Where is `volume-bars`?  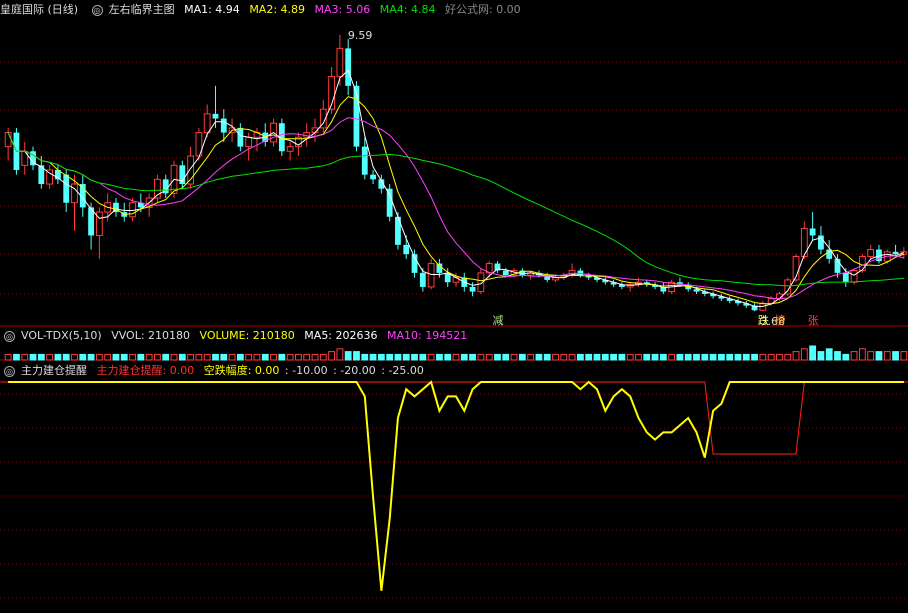 volume-bars is located at coordinates (456, 353).